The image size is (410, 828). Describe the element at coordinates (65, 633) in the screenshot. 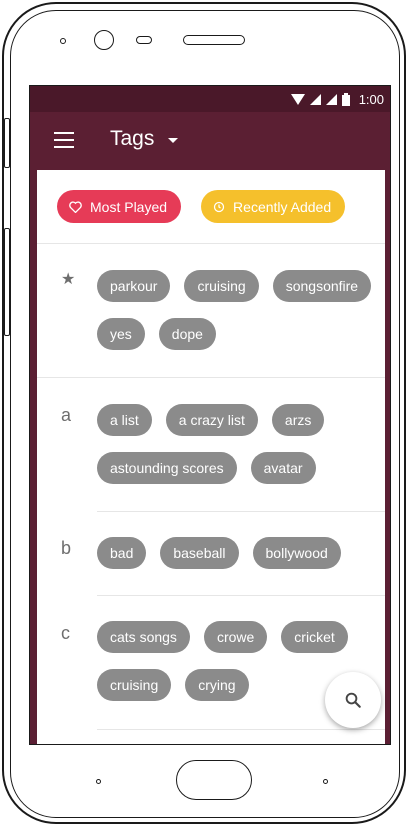

I see `section-header-c: c` at that location.